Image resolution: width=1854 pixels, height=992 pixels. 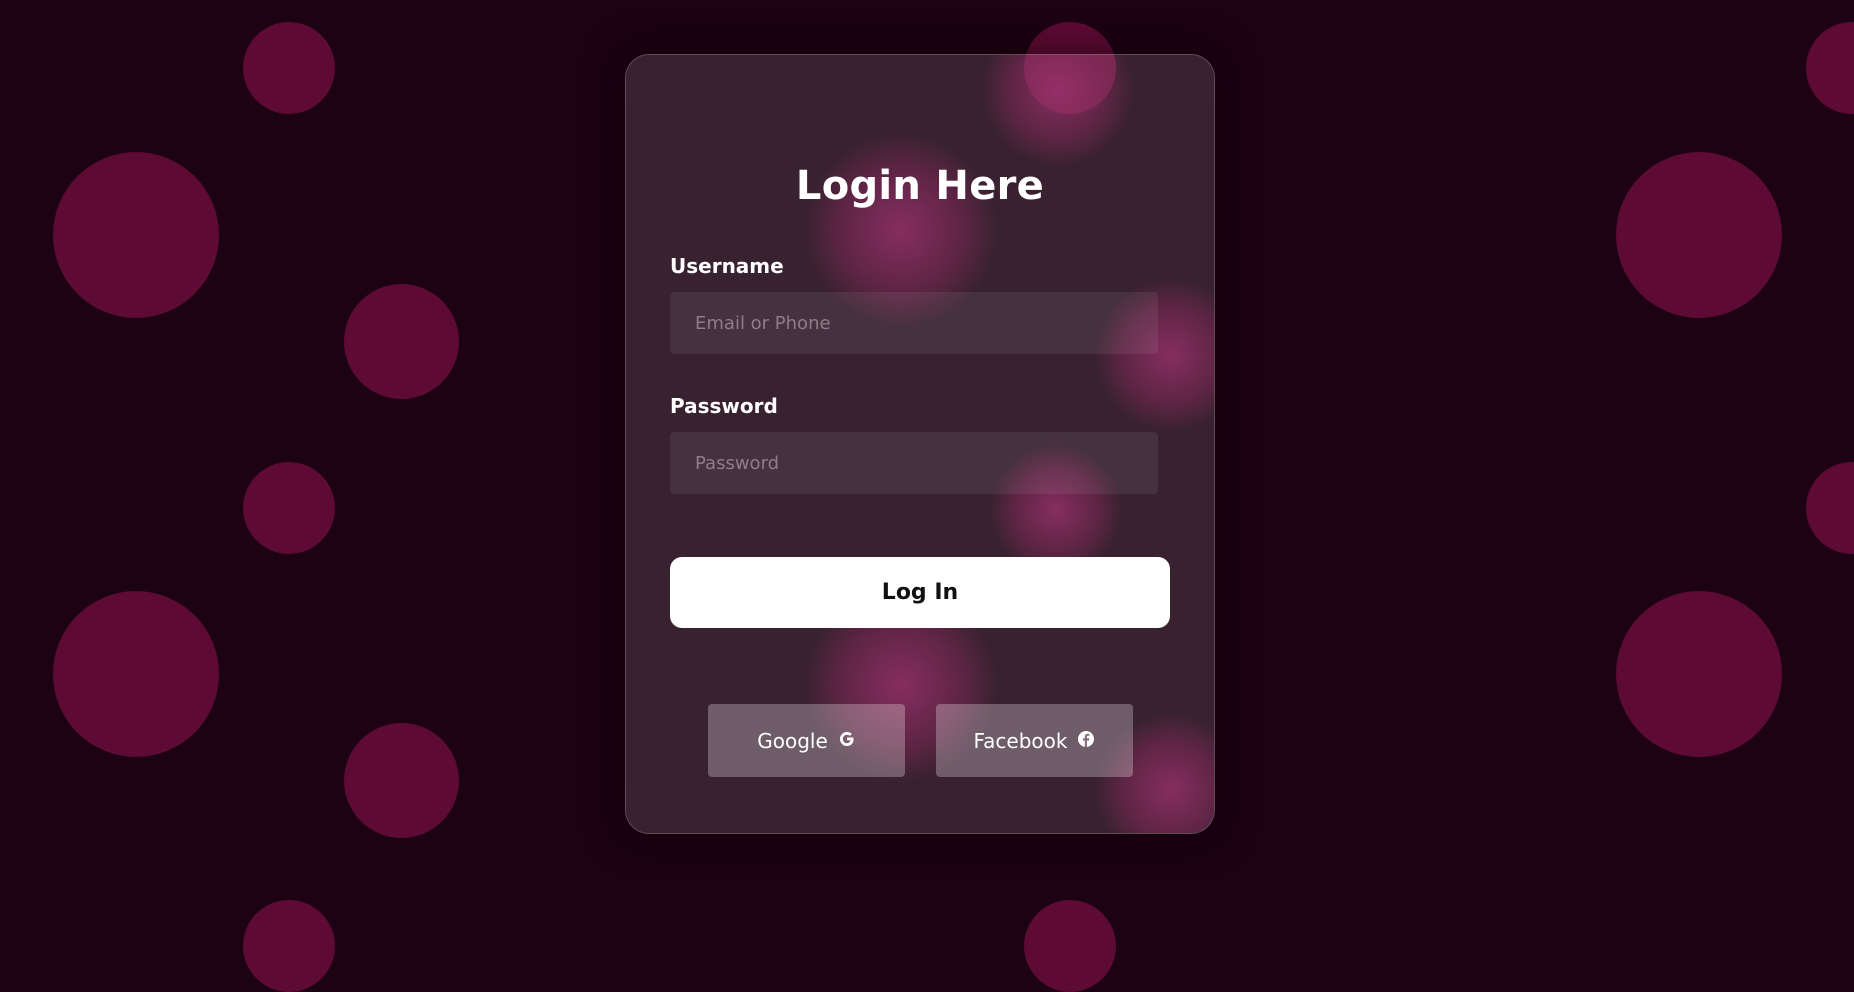 I want to click on login-button: Log In, so click(x=920, y=592).